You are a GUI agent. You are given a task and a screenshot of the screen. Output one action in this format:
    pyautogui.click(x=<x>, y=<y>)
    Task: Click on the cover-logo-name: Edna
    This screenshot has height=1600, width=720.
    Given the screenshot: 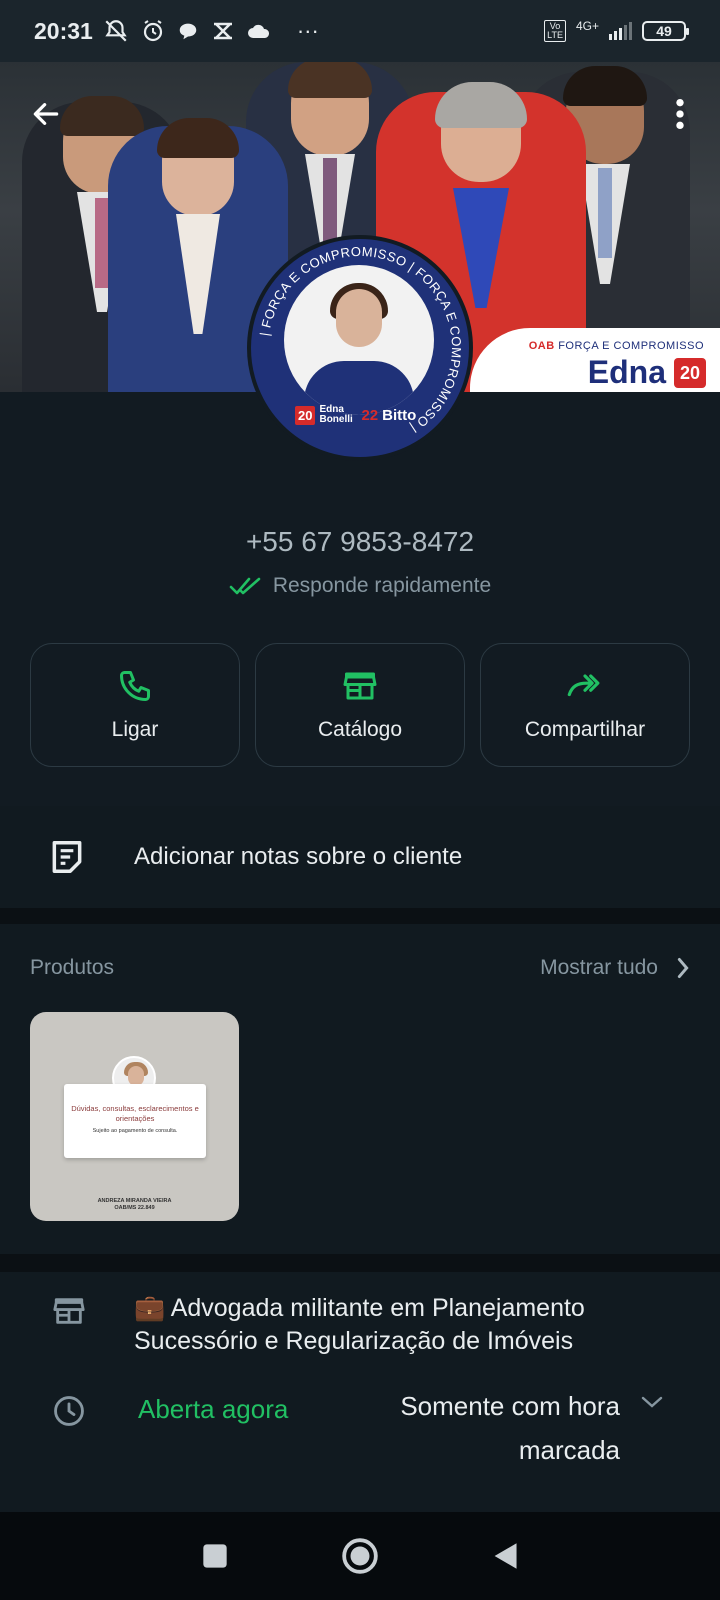 What is the action you would take?
    pyautogui.click(x=626, y=372)
    